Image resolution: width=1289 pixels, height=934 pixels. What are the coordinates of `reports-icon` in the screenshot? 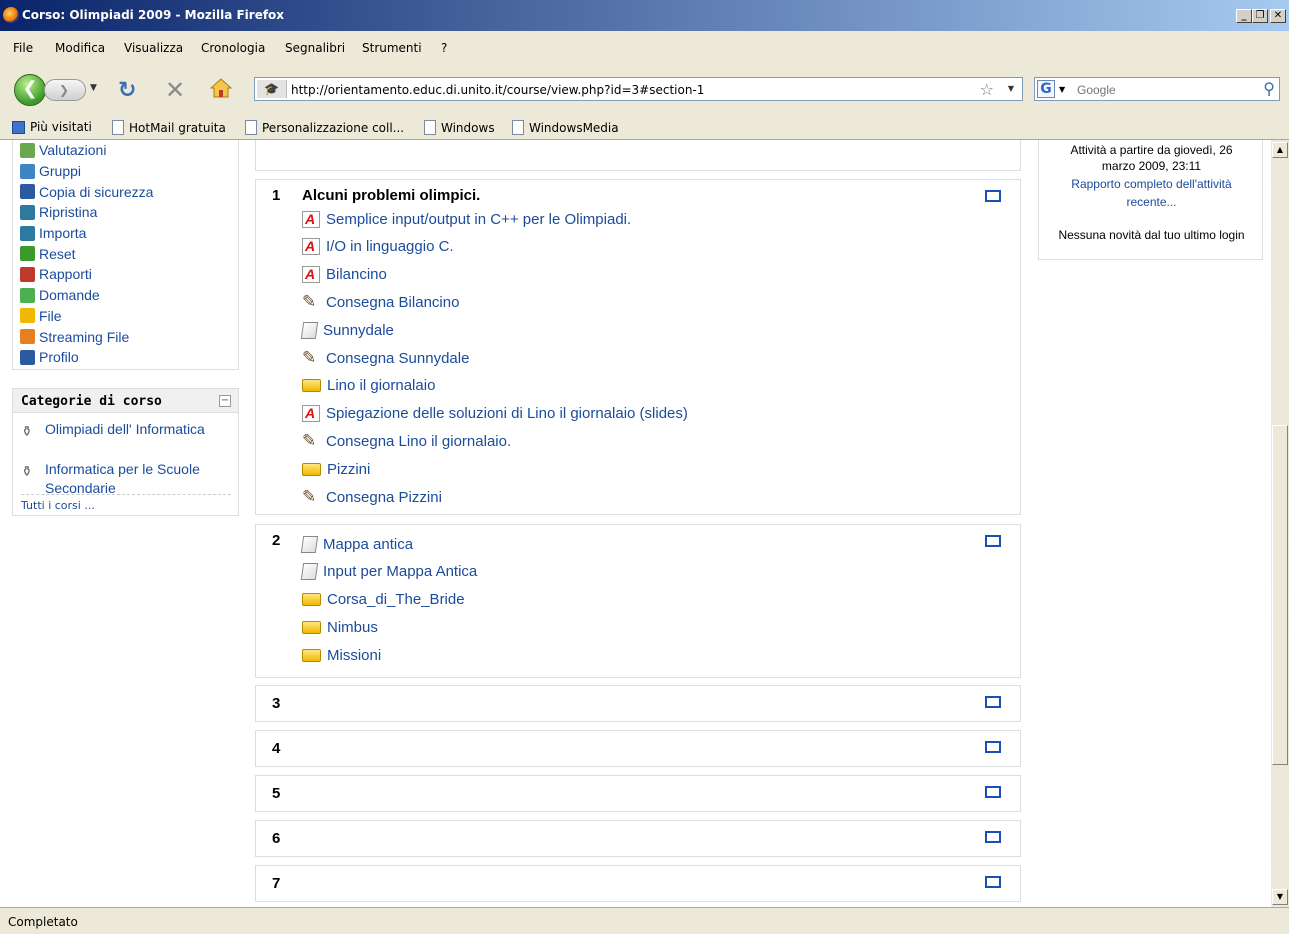 It's located at (27, 274).